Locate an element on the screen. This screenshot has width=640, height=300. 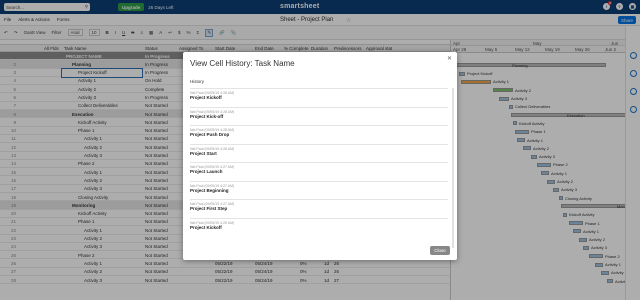
history-label: History is located at coordinates (197, 81).